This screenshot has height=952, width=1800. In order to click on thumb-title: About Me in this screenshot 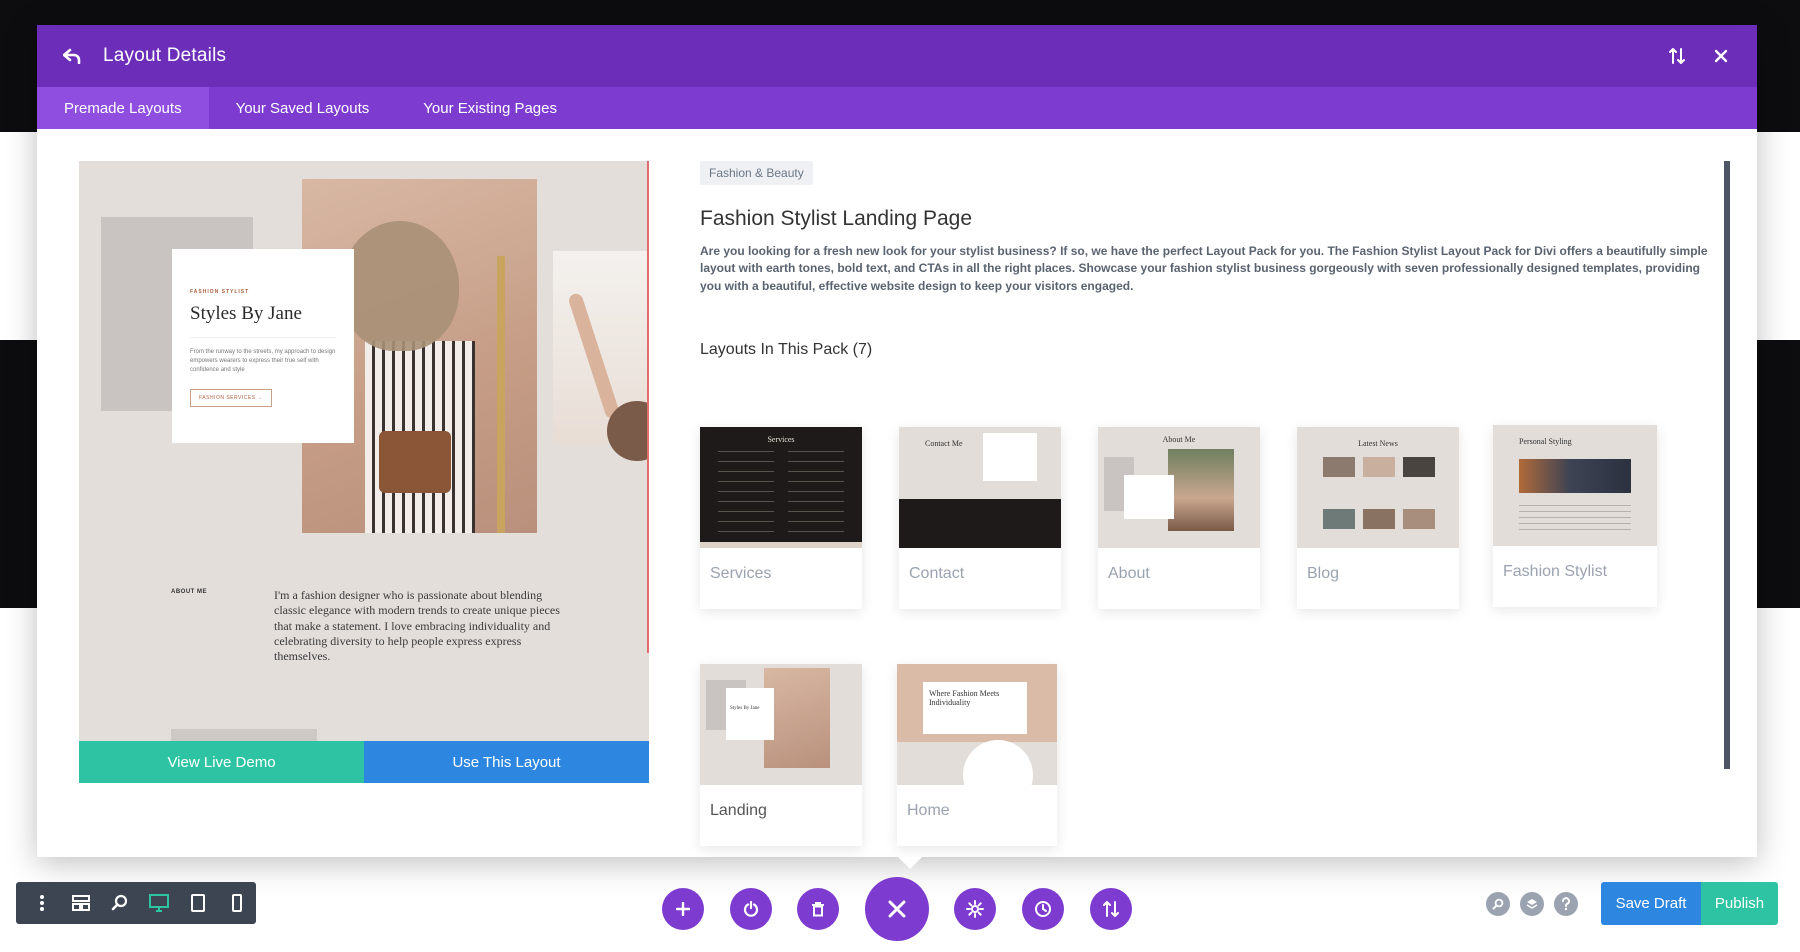, I will do `click(1179, 439)`.